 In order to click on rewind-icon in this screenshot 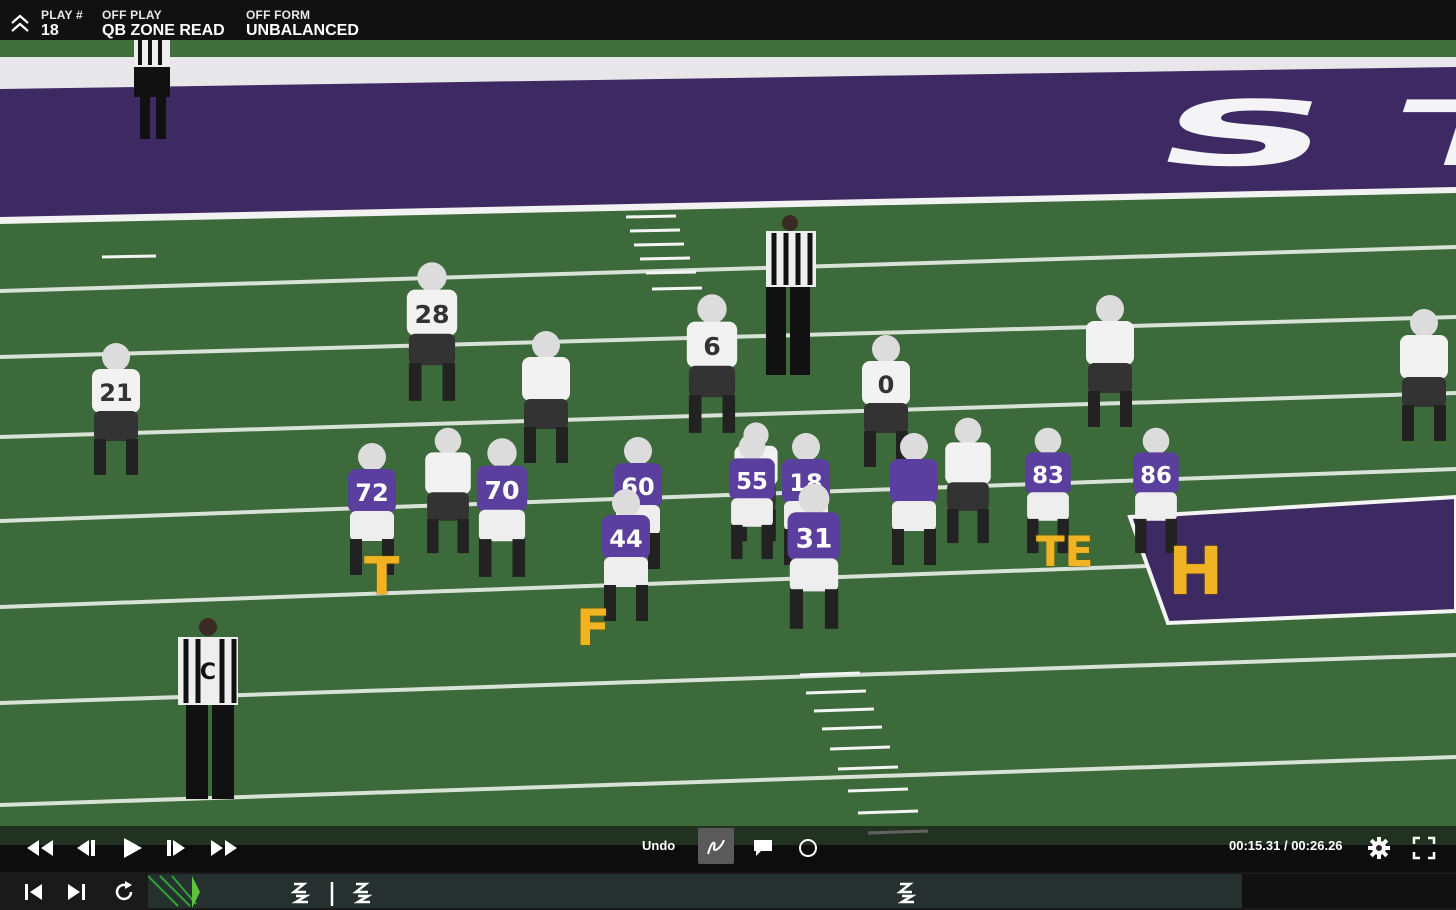, I will do `click(40, 848)`.